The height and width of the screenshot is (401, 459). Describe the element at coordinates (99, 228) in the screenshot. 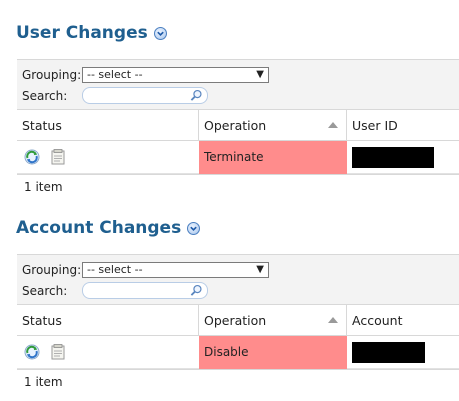

I see `account-changes-title: Account Changes` at that location.